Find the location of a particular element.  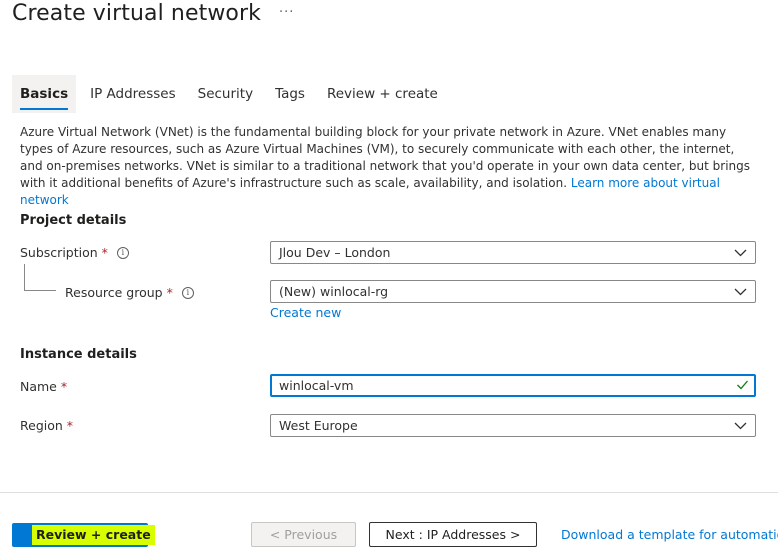

instance-details-title: Instance details is located at coordinates (78, 354).